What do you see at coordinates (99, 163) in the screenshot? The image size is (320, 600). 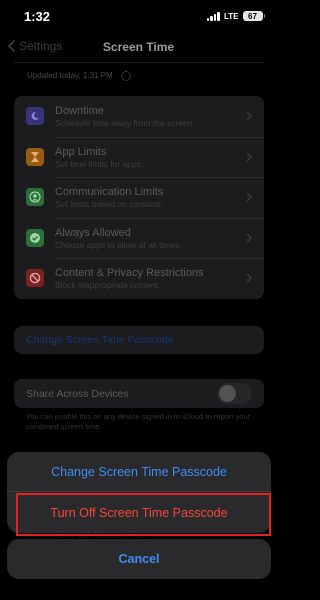 I see `row-subtitle: Set time limits for apps.` at bounding box center [99, 163].